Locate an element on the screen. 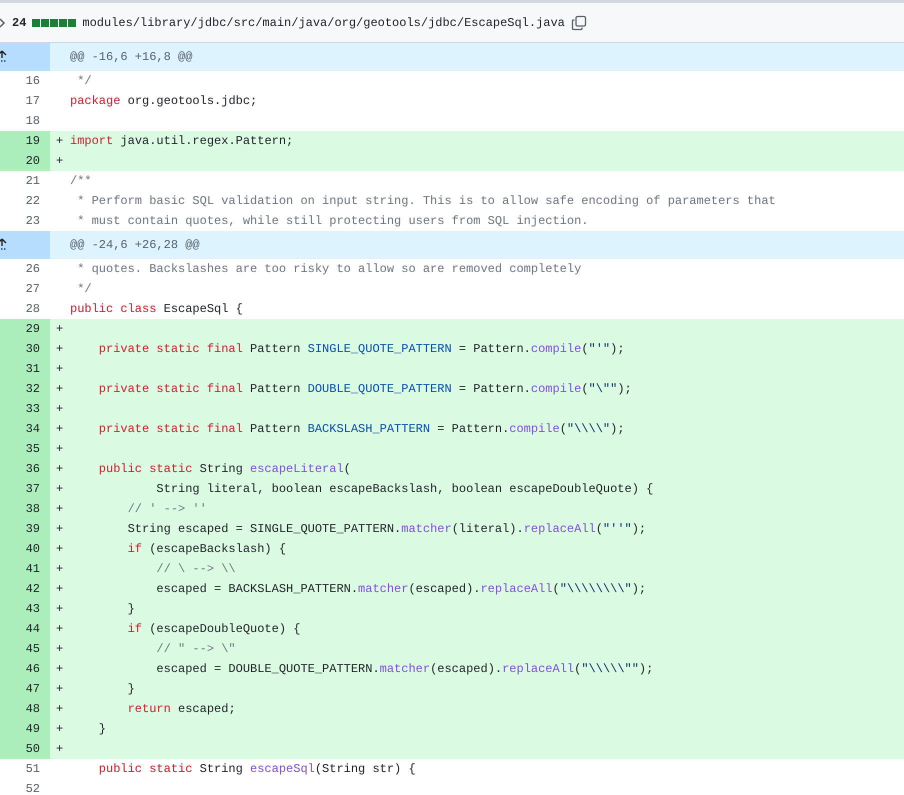 Image resolution: width=904 pixels, height=795 pixels. line-number: 43 is located at coordinates (33, 609).